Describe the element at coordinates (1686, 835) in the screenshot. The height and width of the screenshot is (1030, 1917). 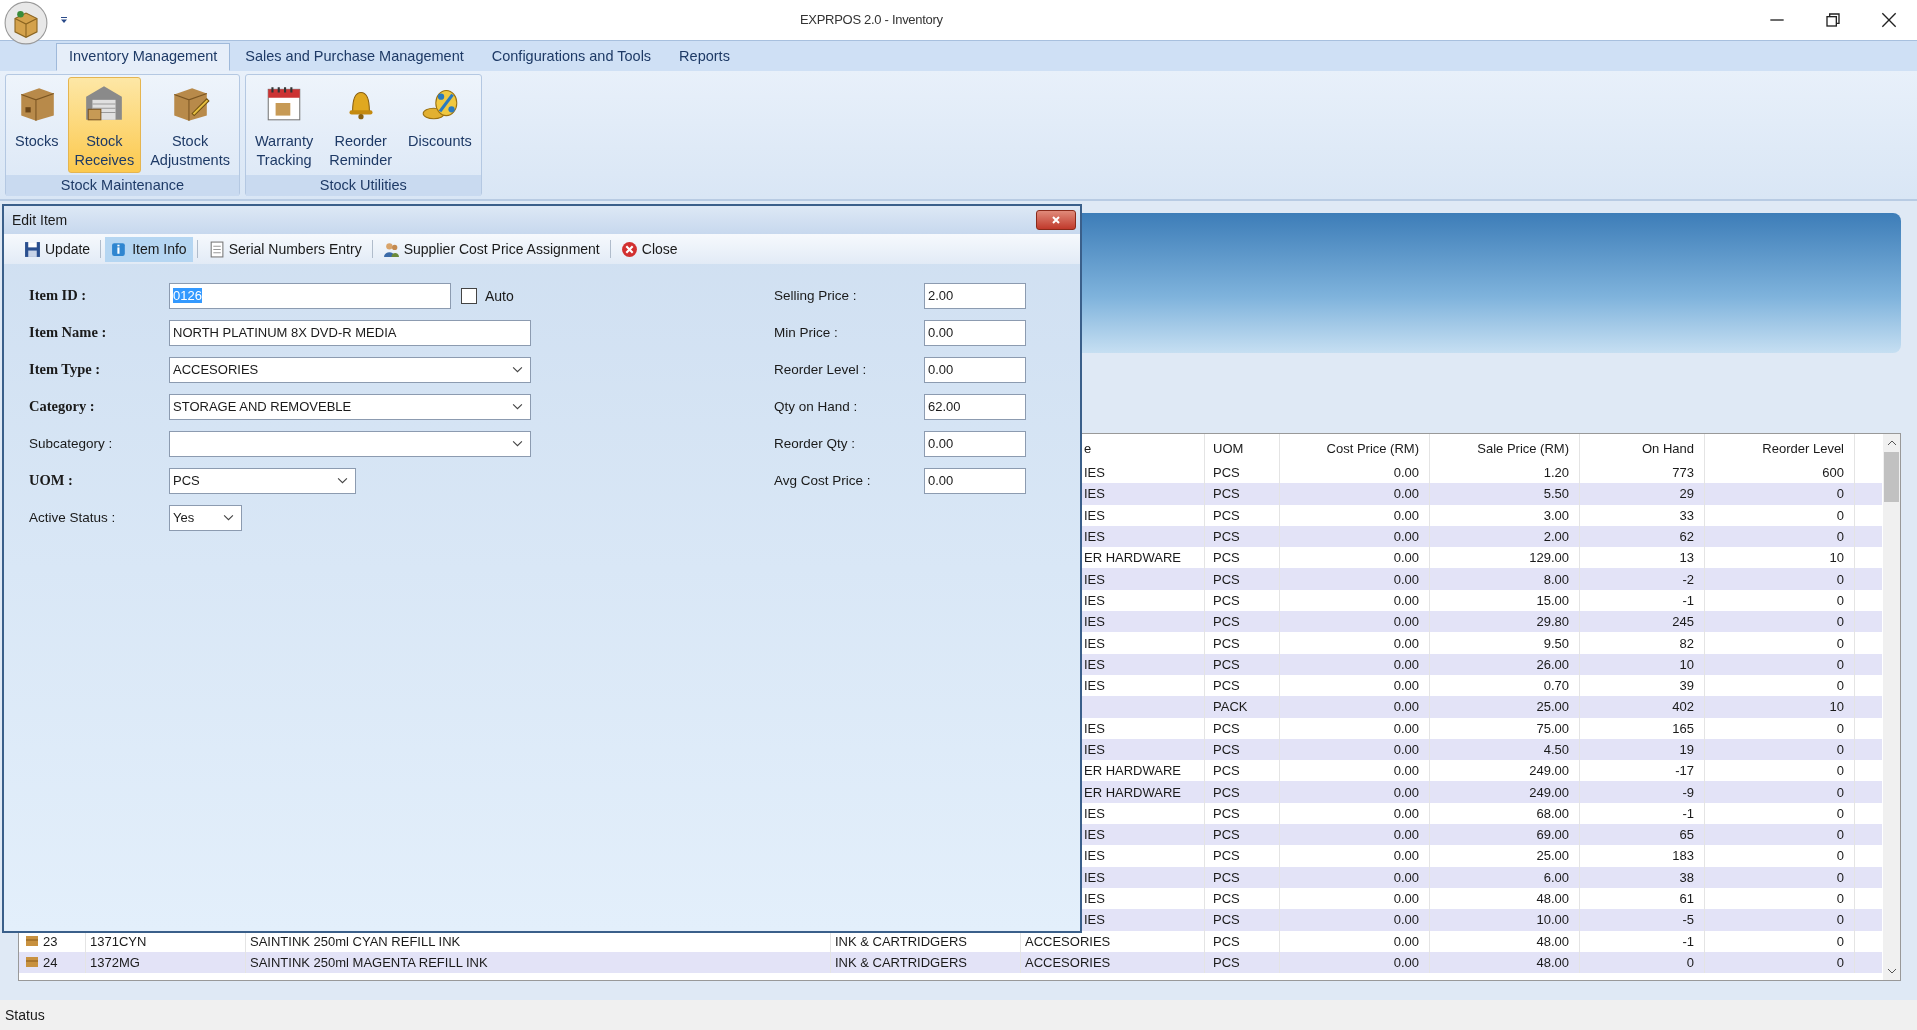
I see `table-cell: 65` at that location.